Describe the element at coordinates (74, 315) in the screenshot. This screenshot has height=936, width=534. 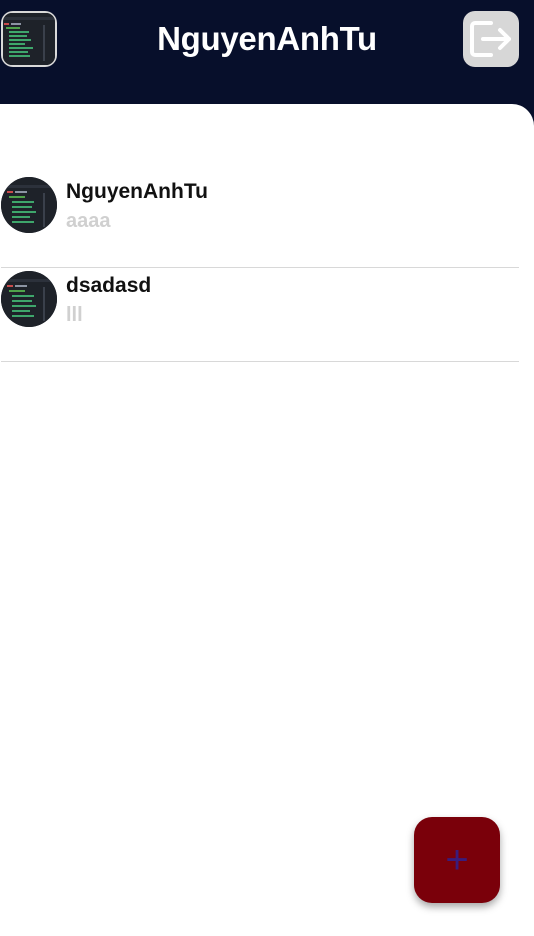
I see `chat-last-message: lll` at that location.